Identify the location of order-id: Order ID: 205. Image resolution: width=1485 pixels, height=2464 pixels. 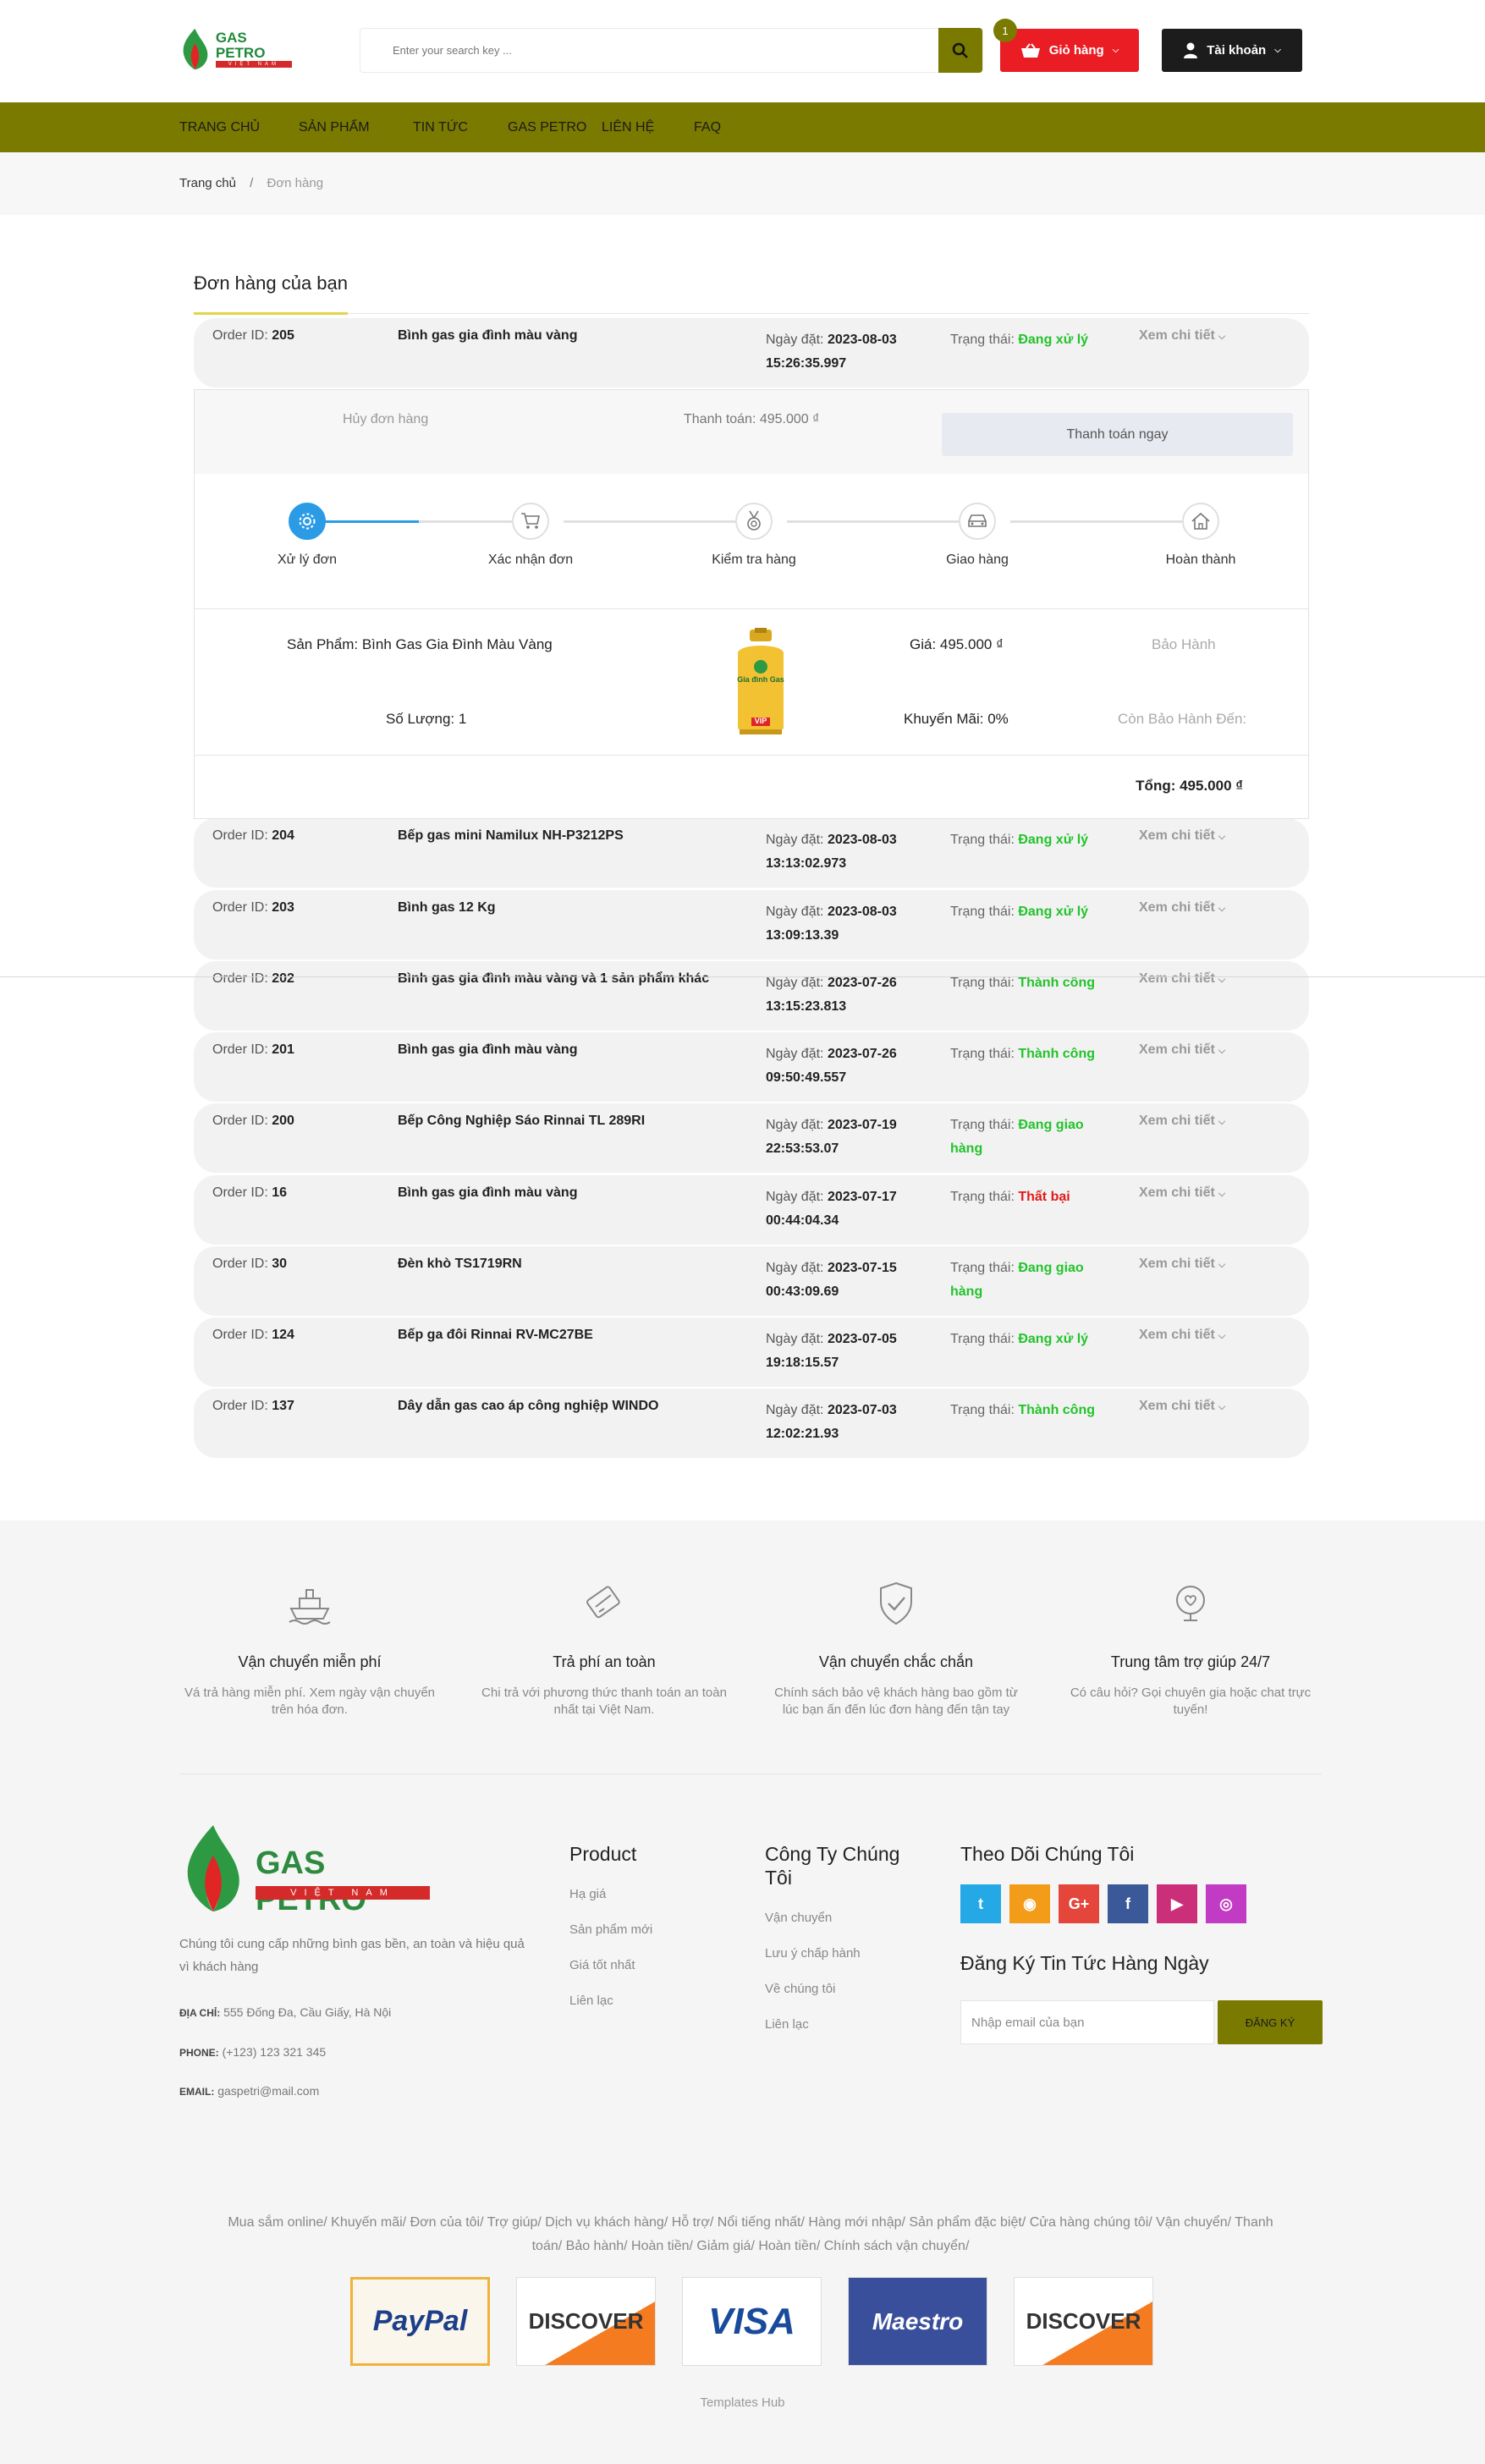
(253, 336).